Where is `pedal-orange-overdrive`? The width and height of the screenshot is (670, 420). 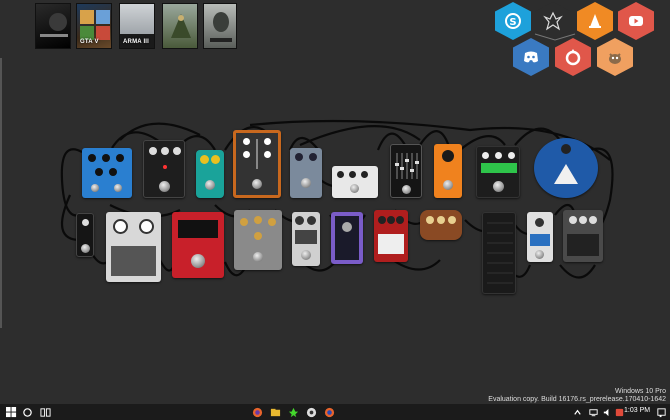
pedal-orange-overdrive is located at coordinates (448, 171).